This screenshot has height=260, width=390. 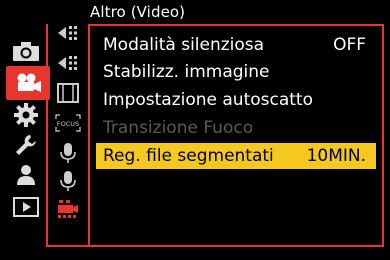 What do you see at coordinates (89, 135) in the screenshot?
I see `subtab-divider` at bounding box center [89, 135].